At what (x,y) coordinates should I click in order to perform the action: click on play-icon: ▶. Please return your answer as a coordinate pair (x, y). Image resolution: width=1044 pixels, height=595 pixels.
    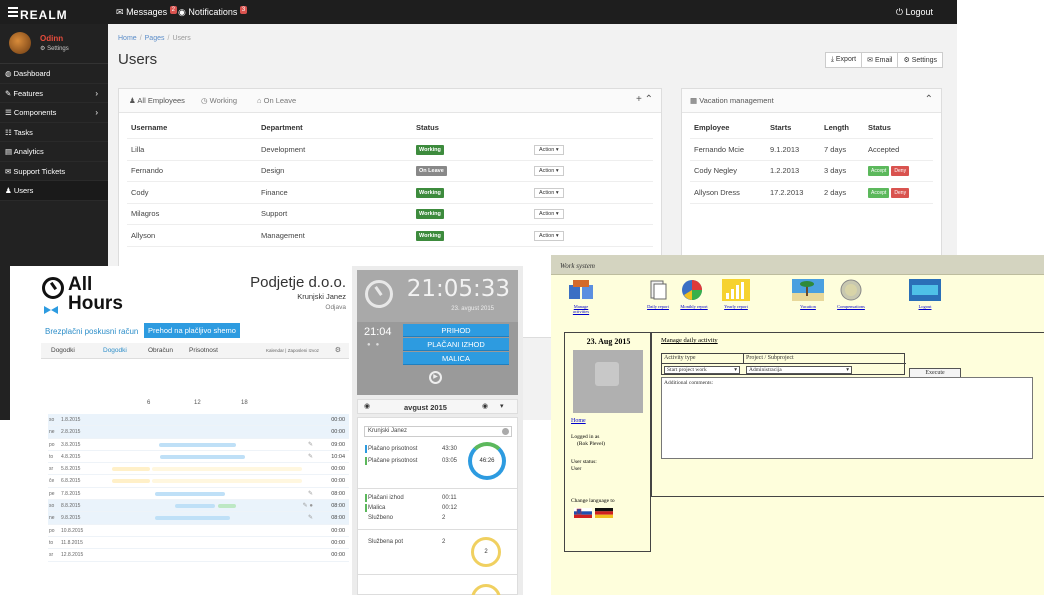
    Looking at the image, I should click on (435, 377).